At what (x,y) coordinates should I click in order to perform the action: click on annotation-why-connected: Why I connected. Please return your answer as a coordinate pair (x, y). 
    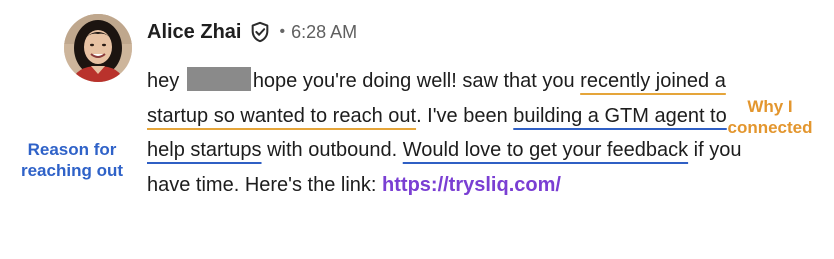
    Looking at the image, I should click on (770, 117).